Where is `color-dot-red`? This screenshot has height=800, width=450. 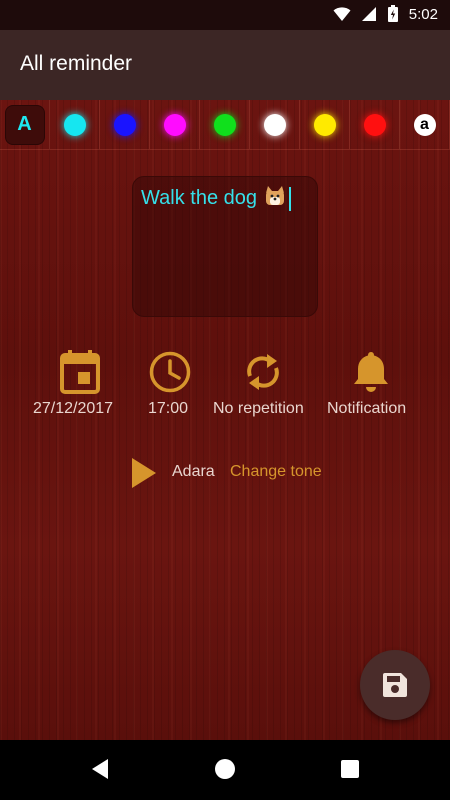 color-dot-red is located at coordinates (374, 124).